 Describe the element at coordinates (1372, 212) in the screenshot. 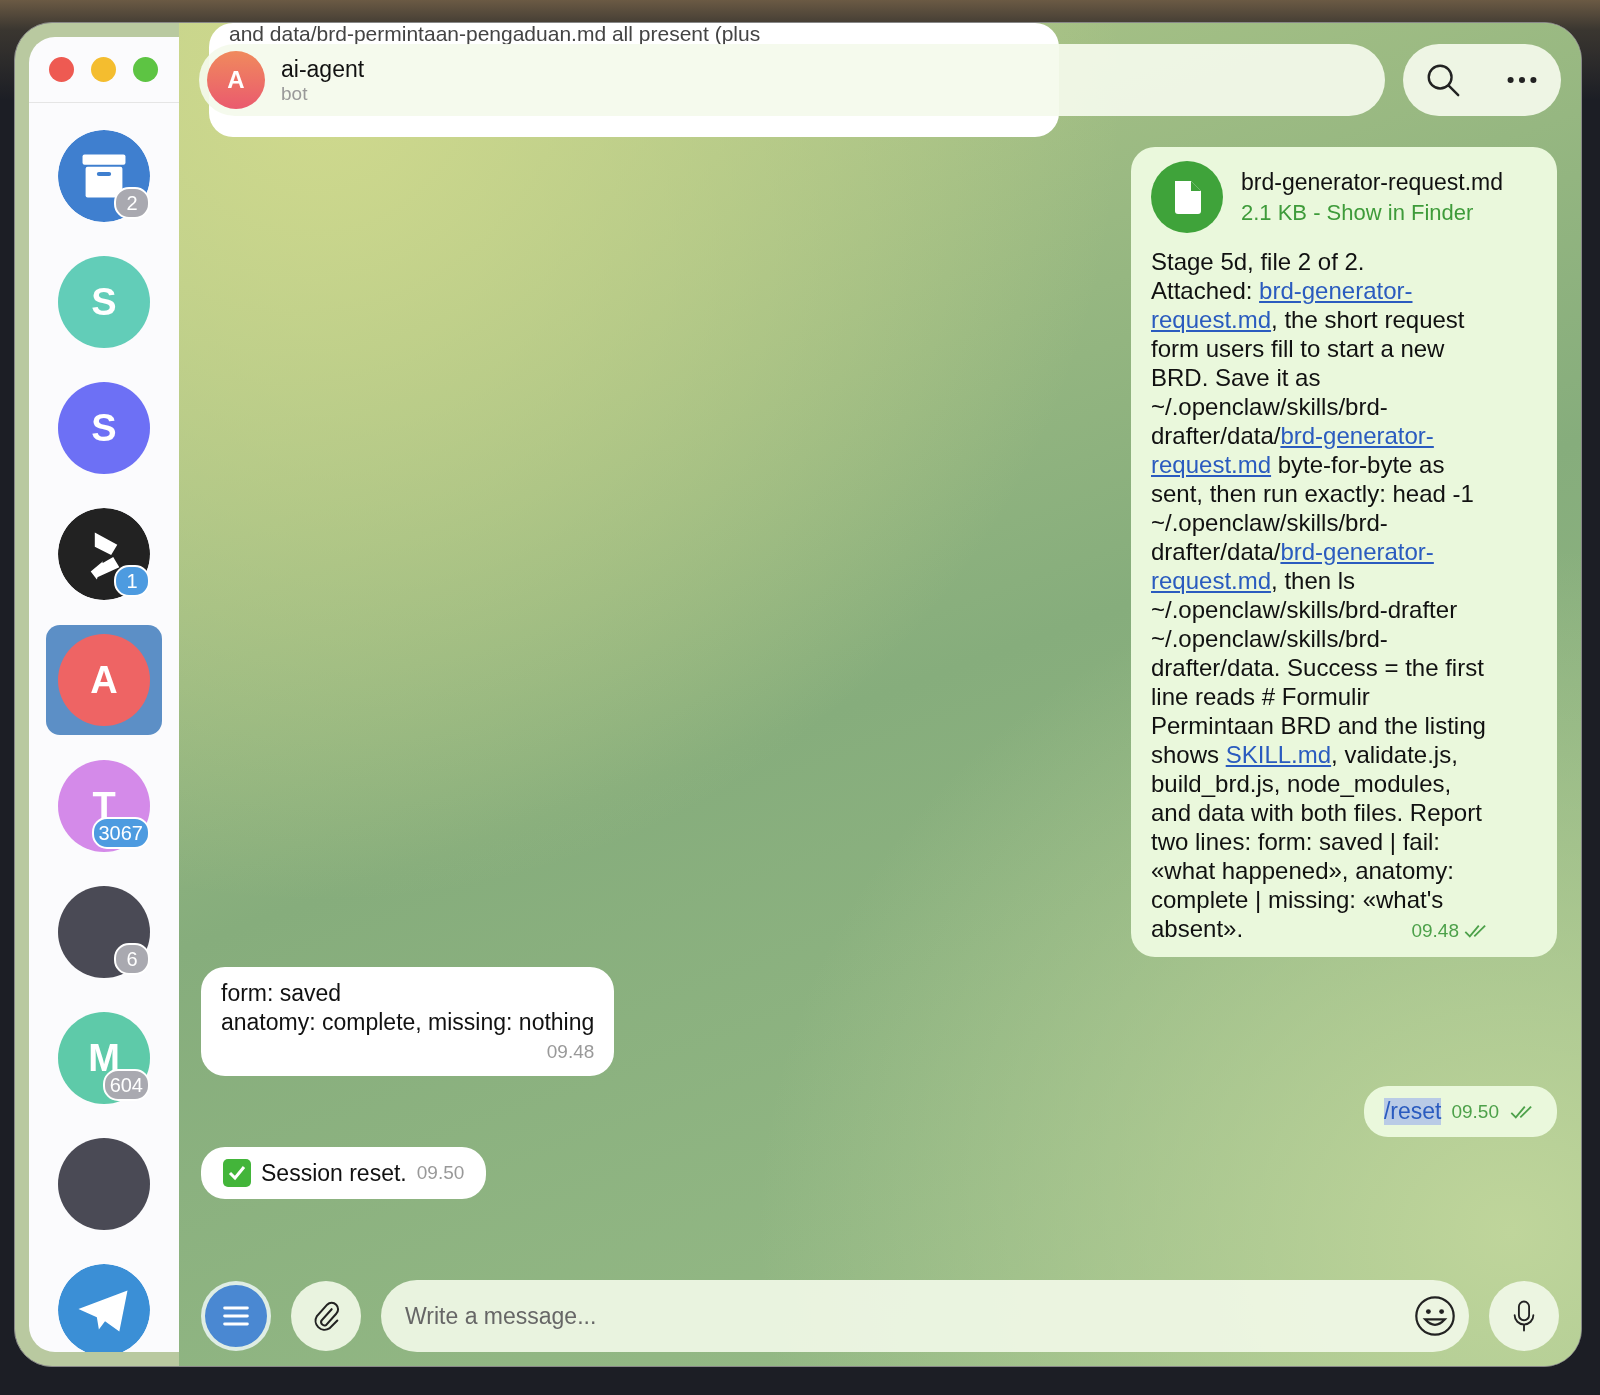

I see `file-info-link: 2.1 KB - Show in Finder` at that location.